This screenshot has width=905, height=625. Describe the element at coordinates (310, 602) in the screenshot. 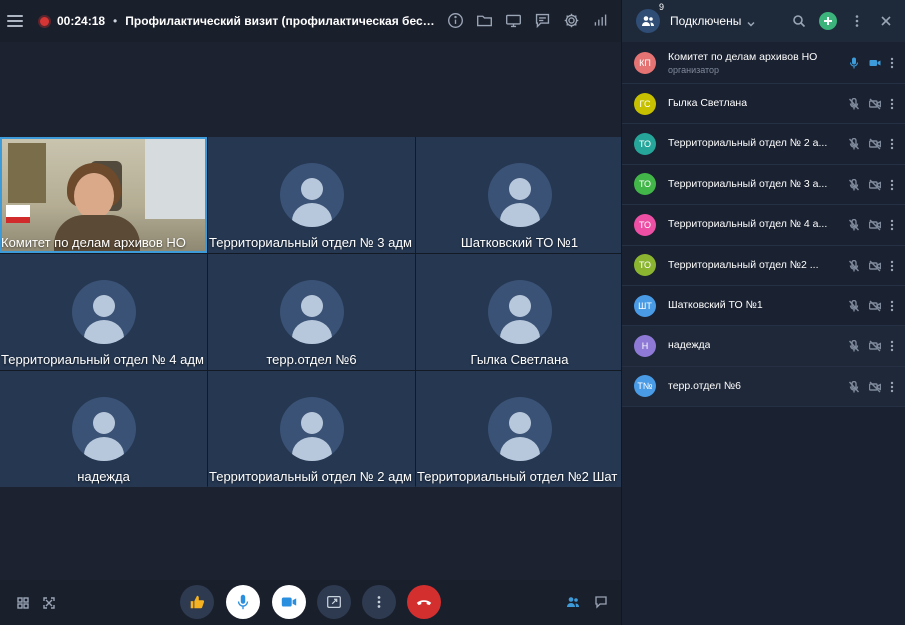

I see `bottom-bar` at that location.